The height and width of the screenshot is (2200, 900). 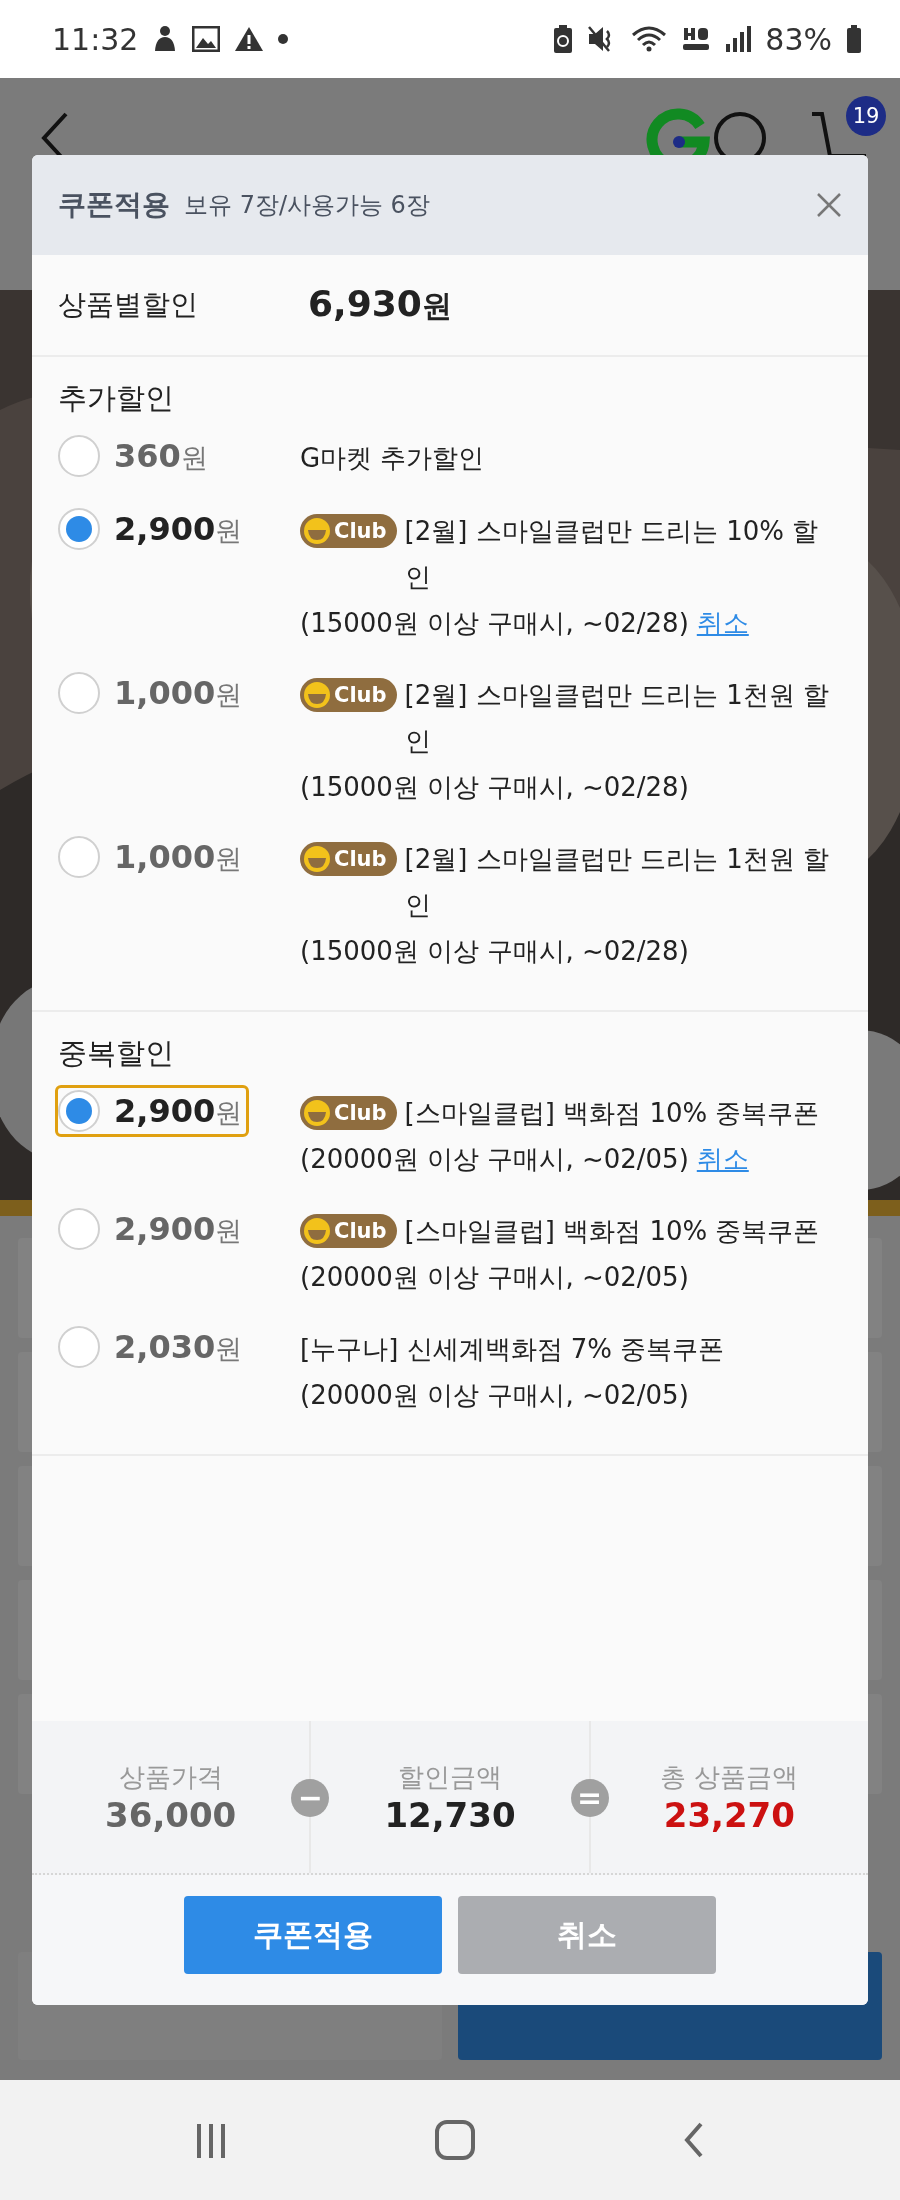 What do you see at coordinates (512, 1349) in the screenshot?
I see `coupon-title: [누구나] 신세계백화점 7% 중복쿠폰` at bounding box center [512, 1349].